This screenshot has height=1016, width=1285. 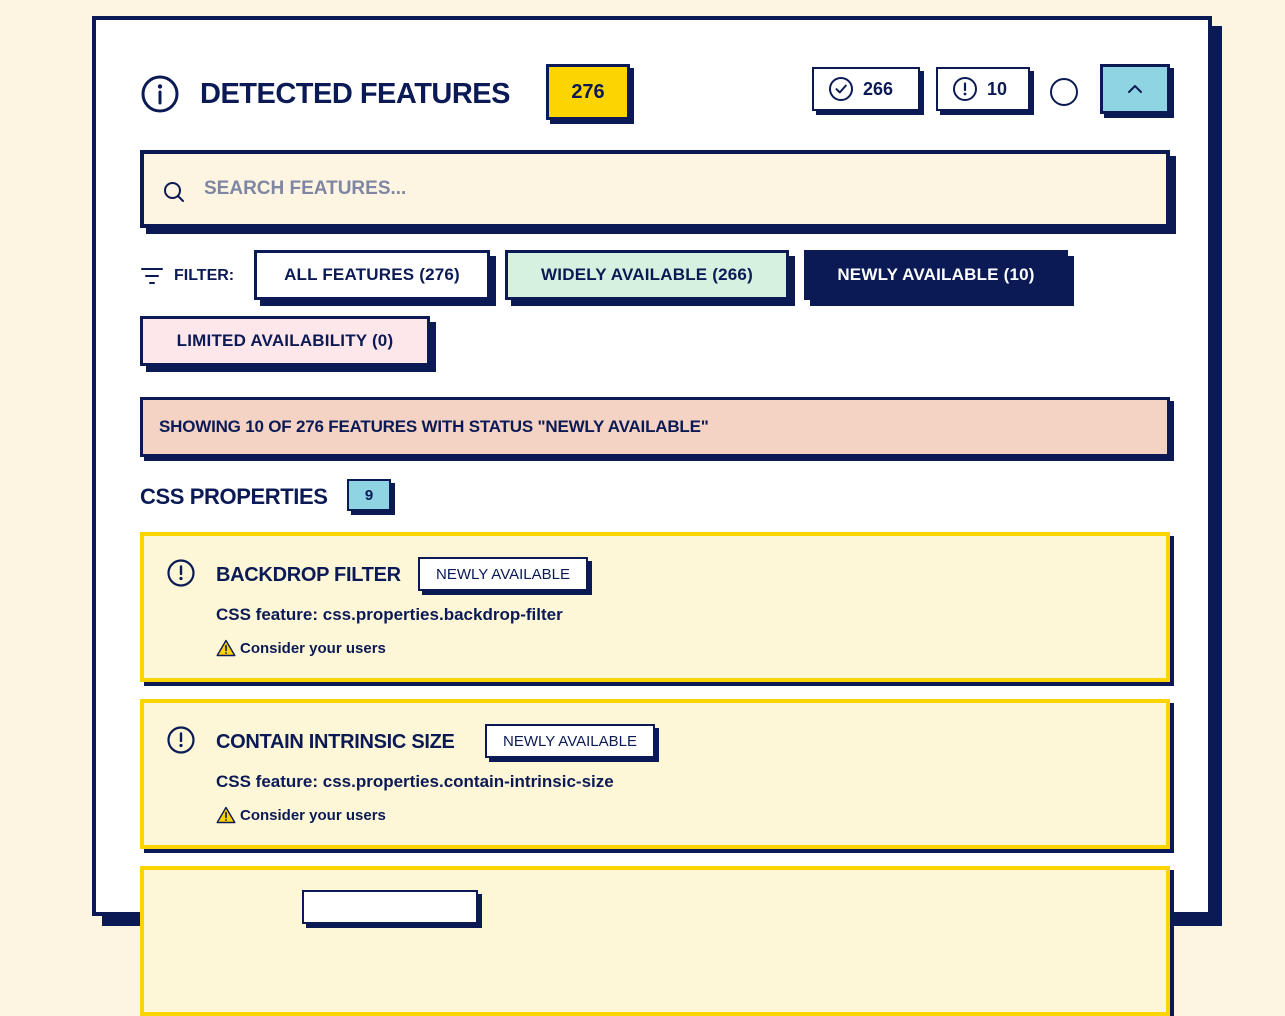 I want to click on widely-available-count: 266, so click(x=878, y=88).